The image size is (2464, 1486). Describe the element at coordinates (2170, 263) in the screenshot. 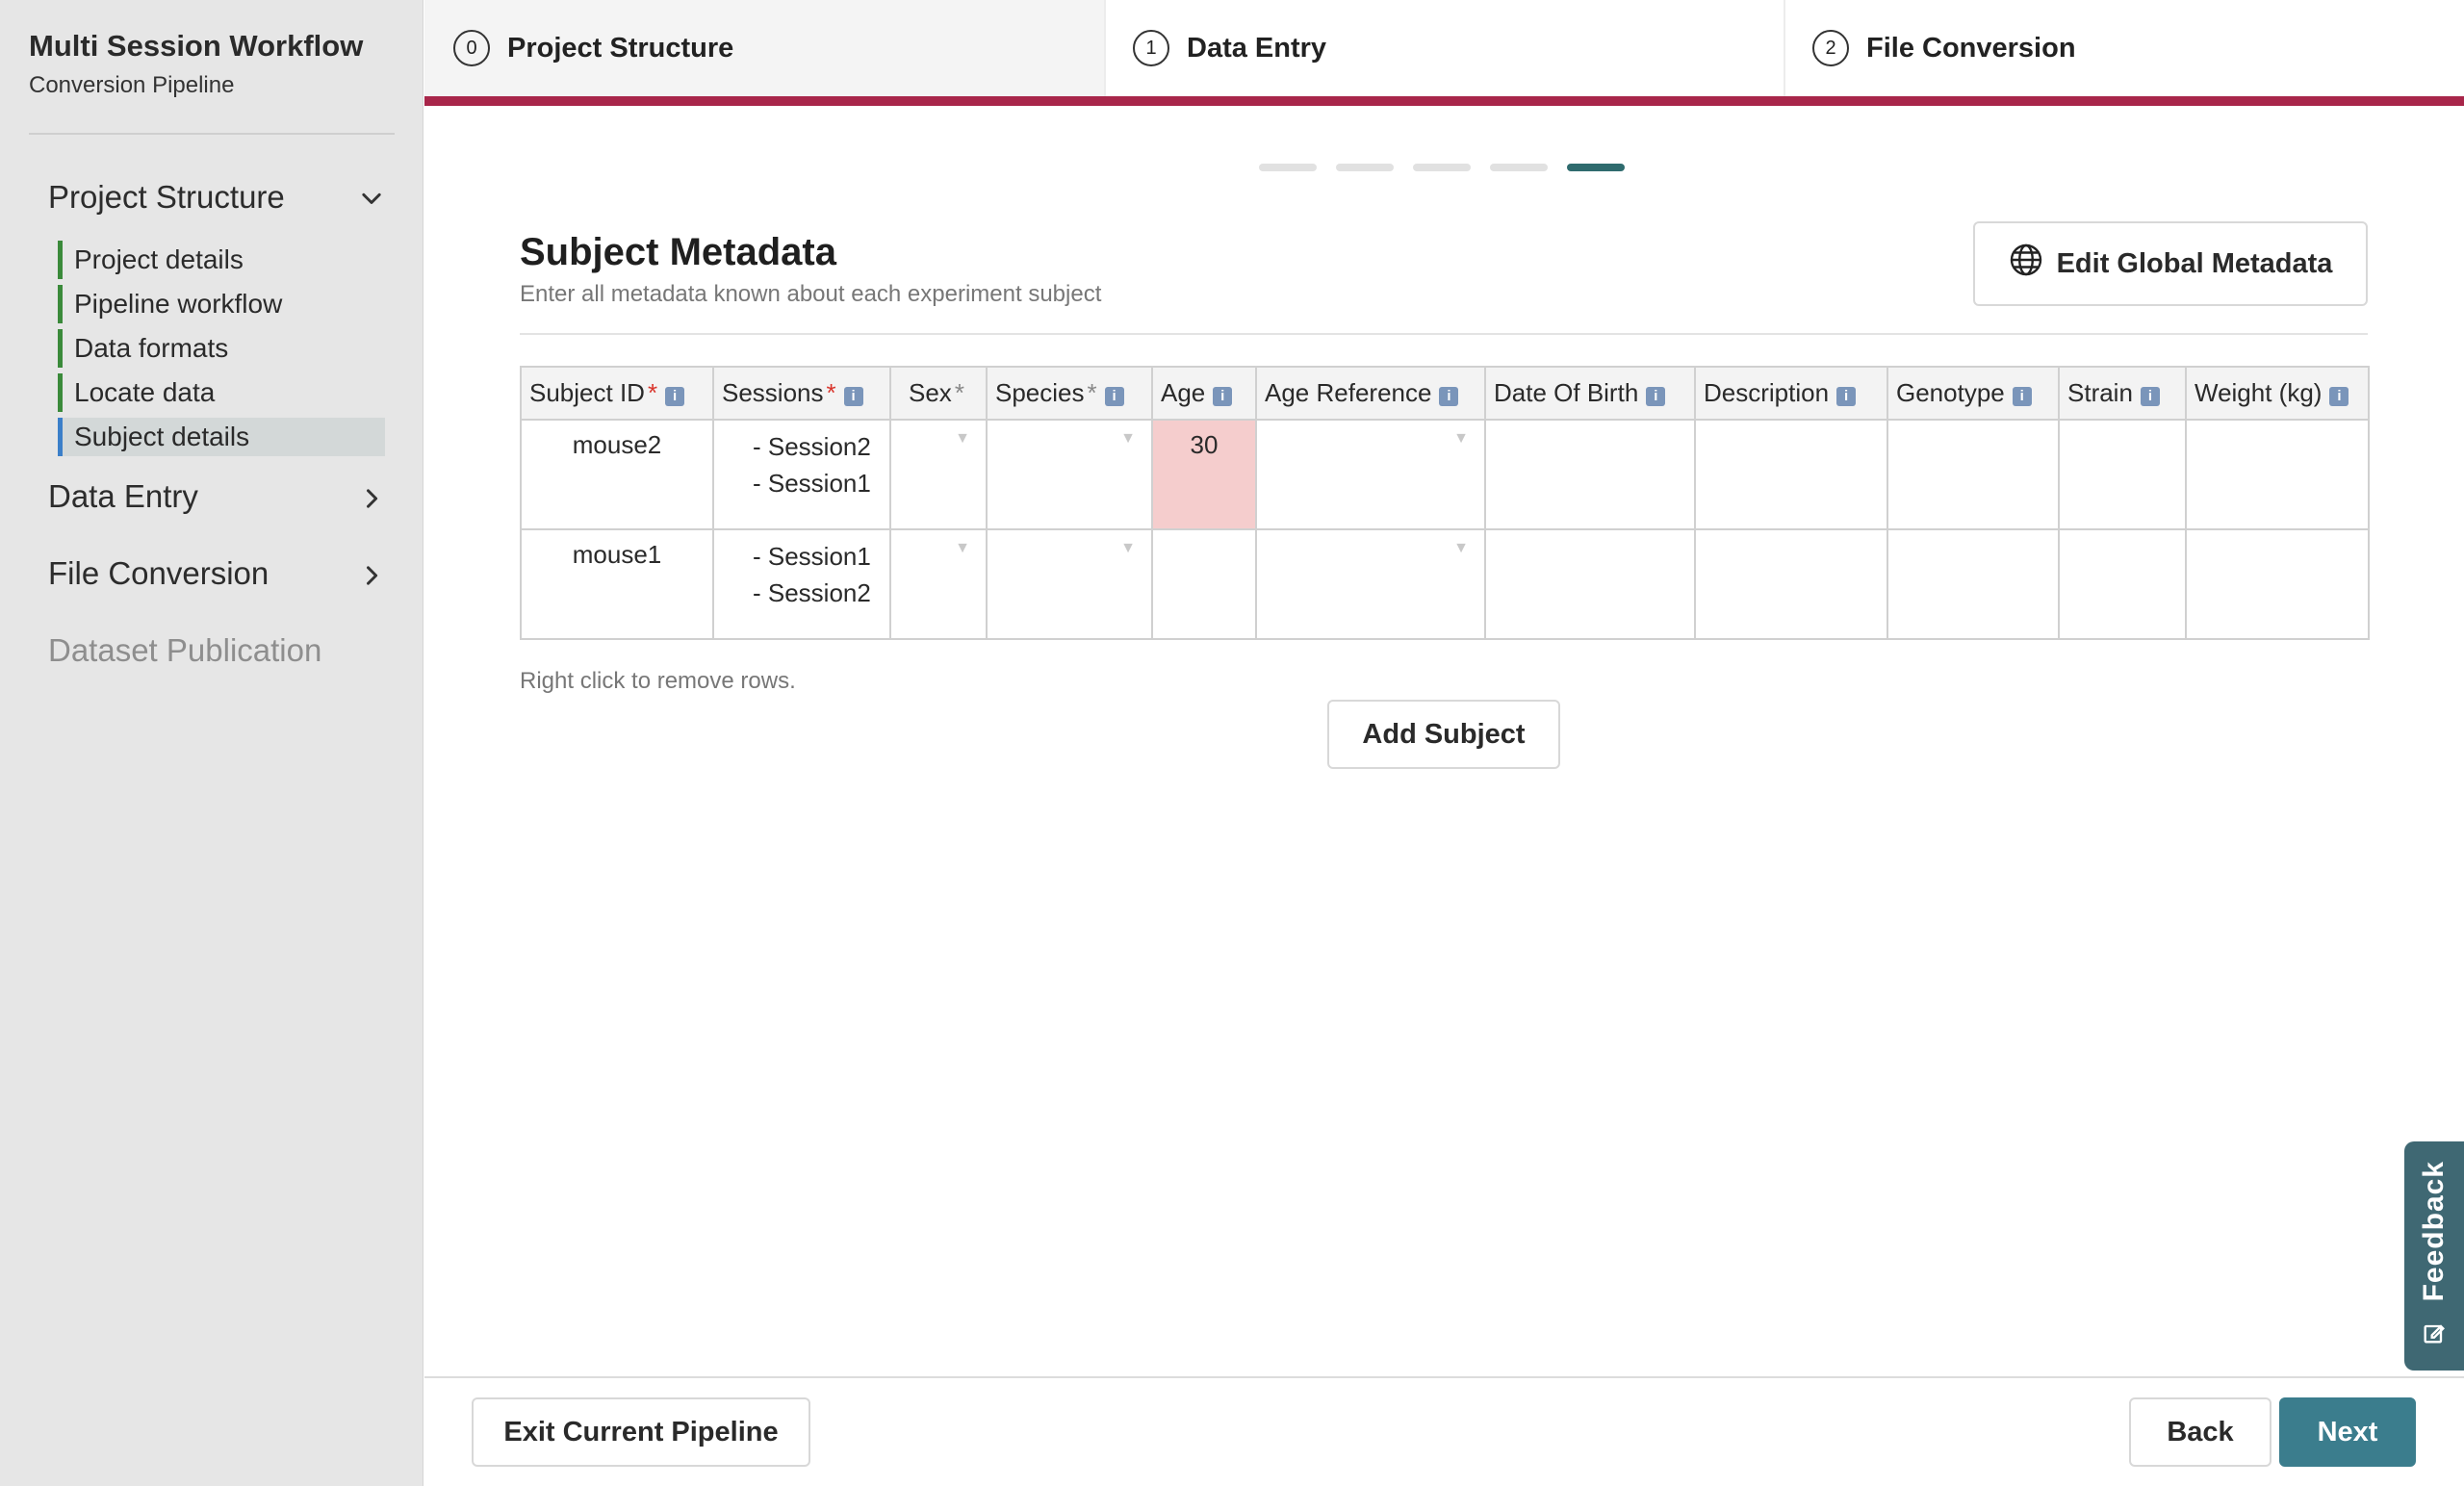

I see `edit-global-metadata-button: Edit Global Metadata` at that location.